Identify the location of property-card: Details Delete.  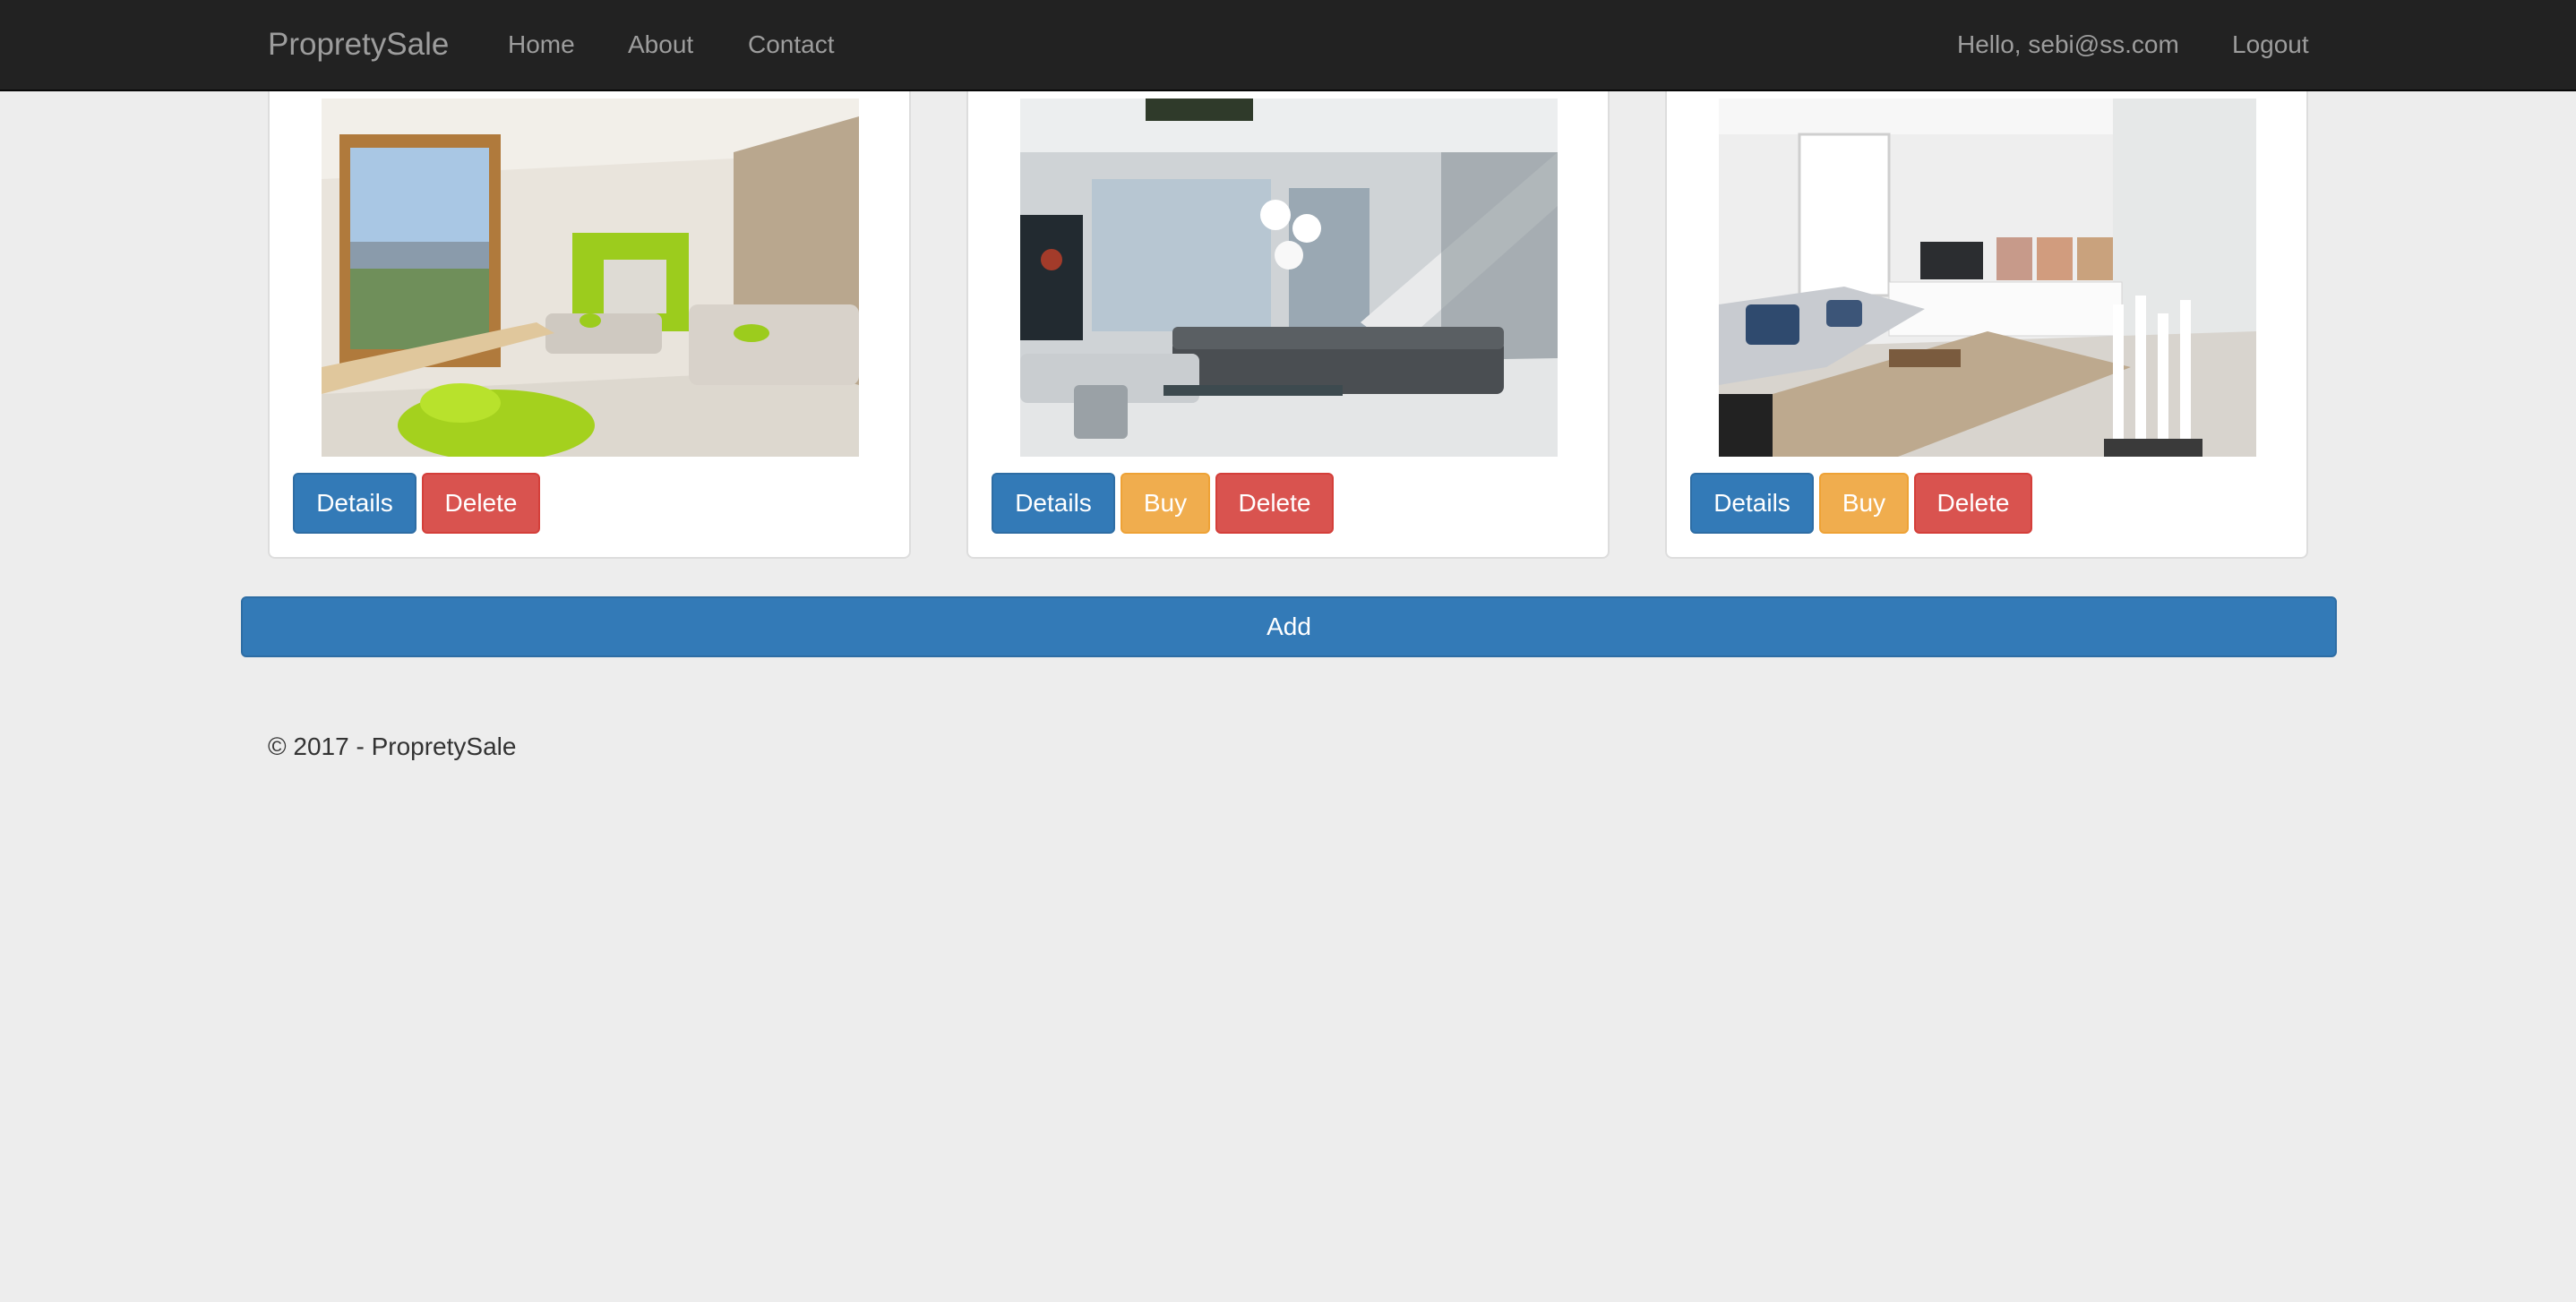
(589, 325).